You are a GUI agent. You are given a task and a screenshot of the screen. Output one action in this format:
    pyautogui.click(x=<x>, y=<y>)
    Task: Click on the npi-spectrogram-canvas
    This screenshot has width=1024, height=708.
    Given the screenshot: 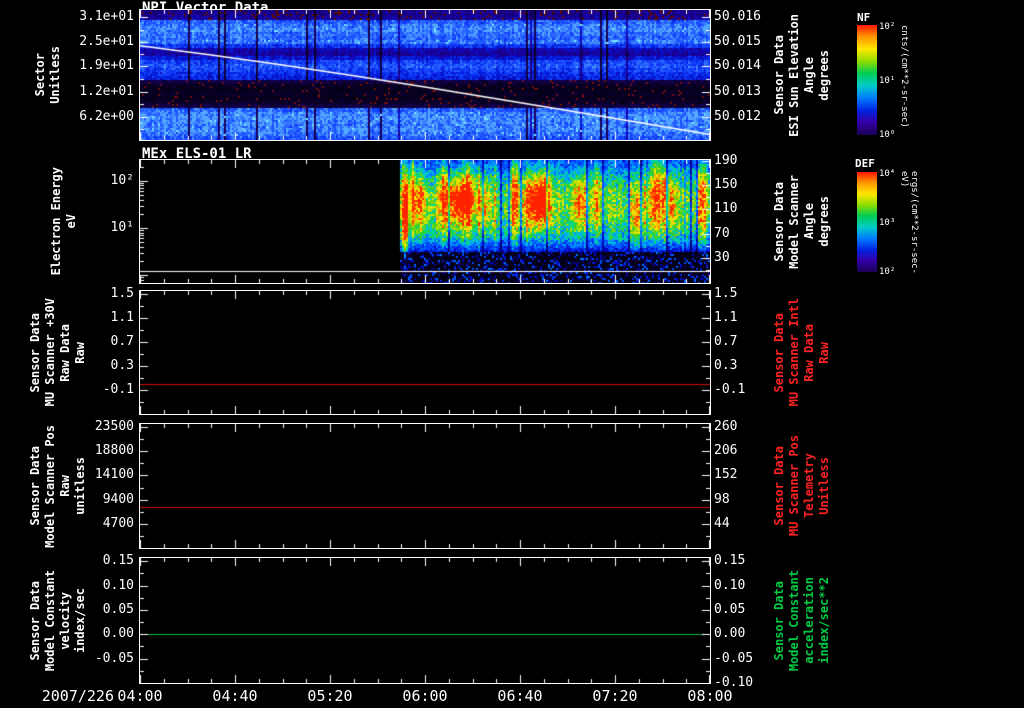 What is the action you would take?
    pyautogui.click(x=425, y=75)
    